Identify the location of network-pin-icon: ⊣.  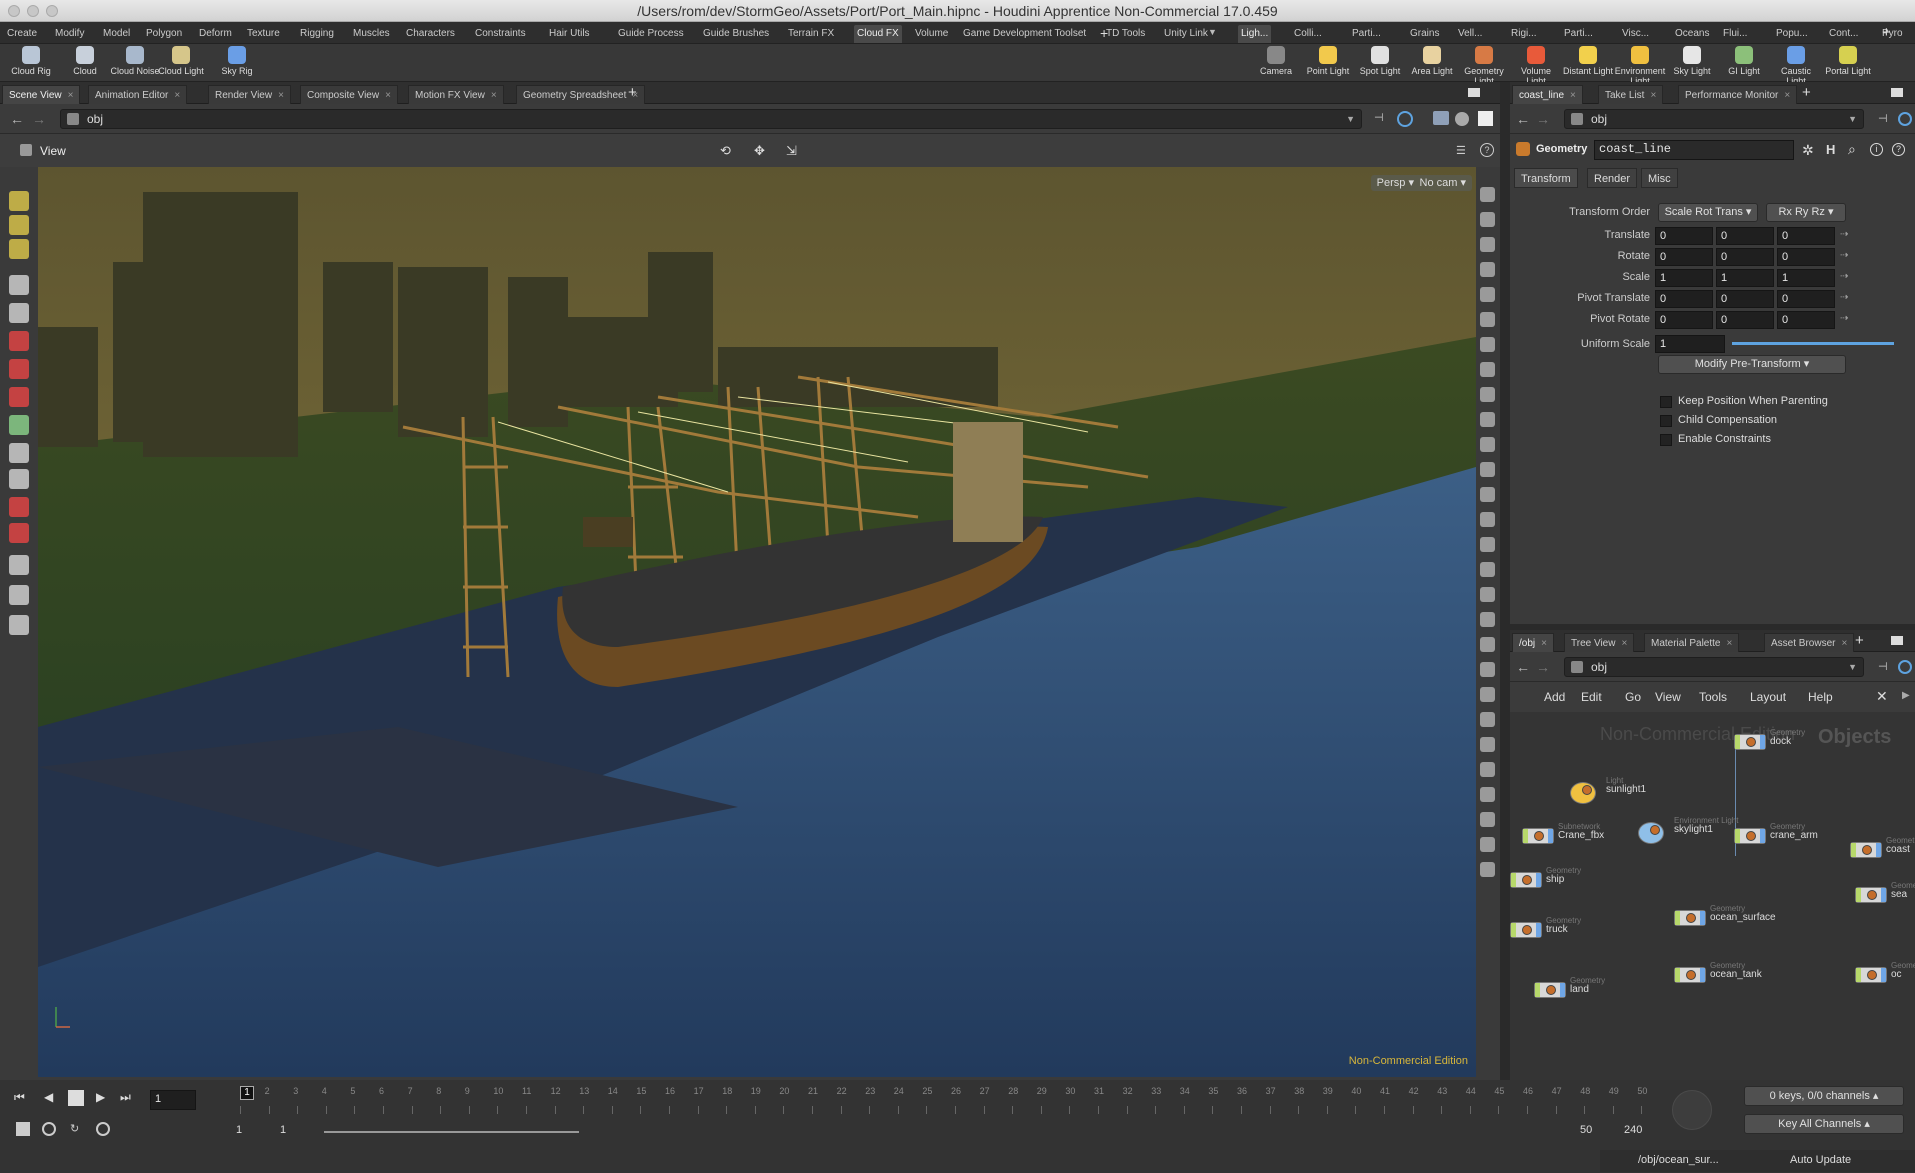
(1883, 666).